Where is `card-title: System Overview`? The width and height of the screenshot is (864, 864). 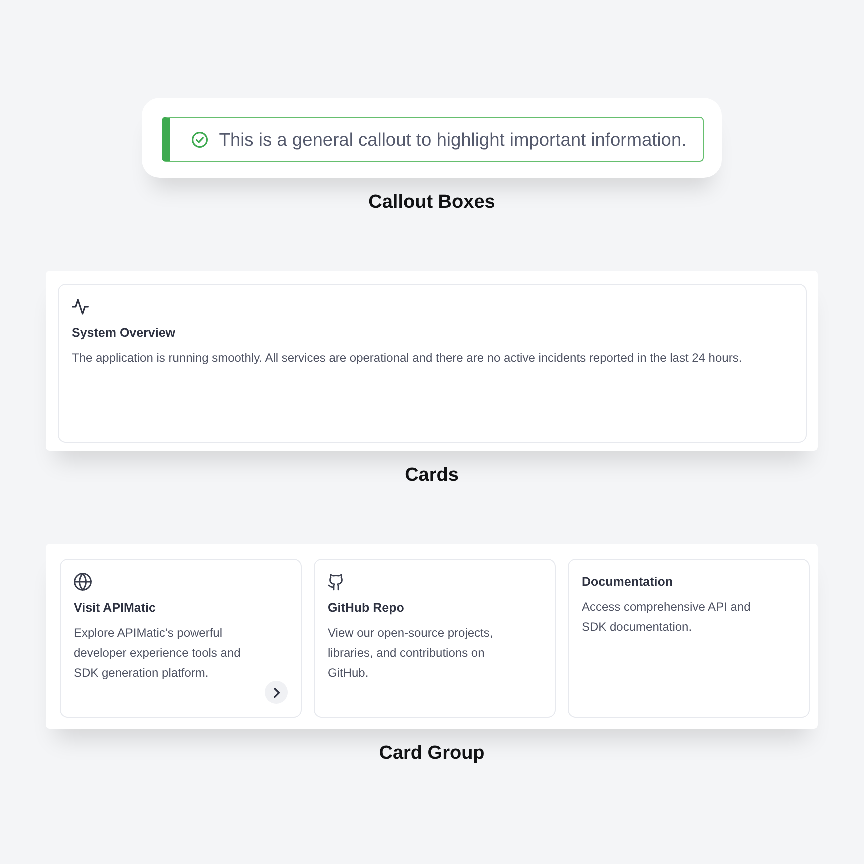 card-title: System Overview is located at coordinates (124, 333).